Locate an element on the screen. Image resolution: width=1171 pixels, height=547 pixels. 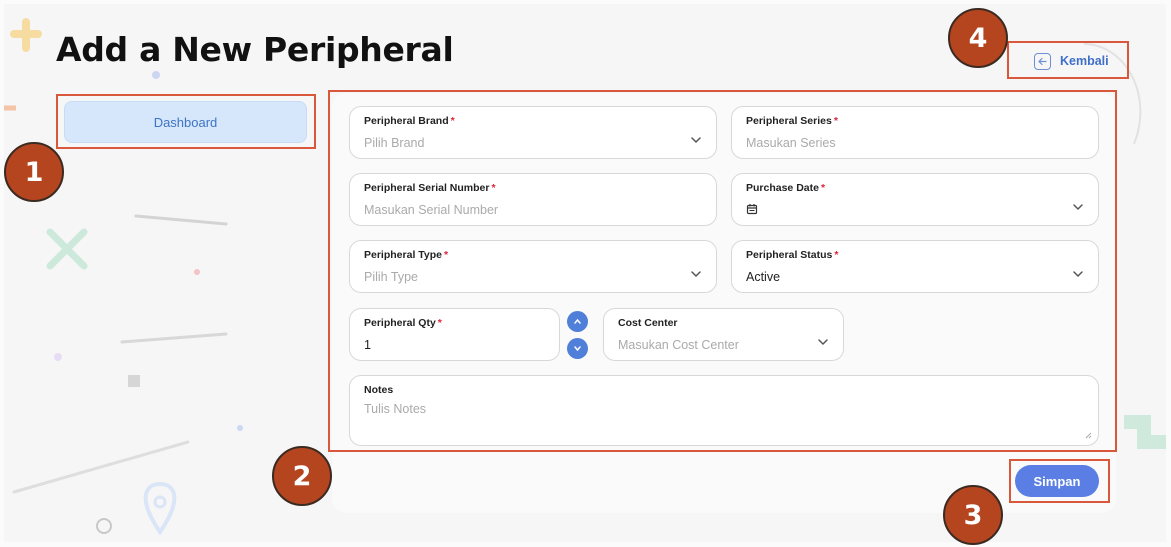
purchase-date-picker: Purchase Date * is located at coordinates (915, 199).